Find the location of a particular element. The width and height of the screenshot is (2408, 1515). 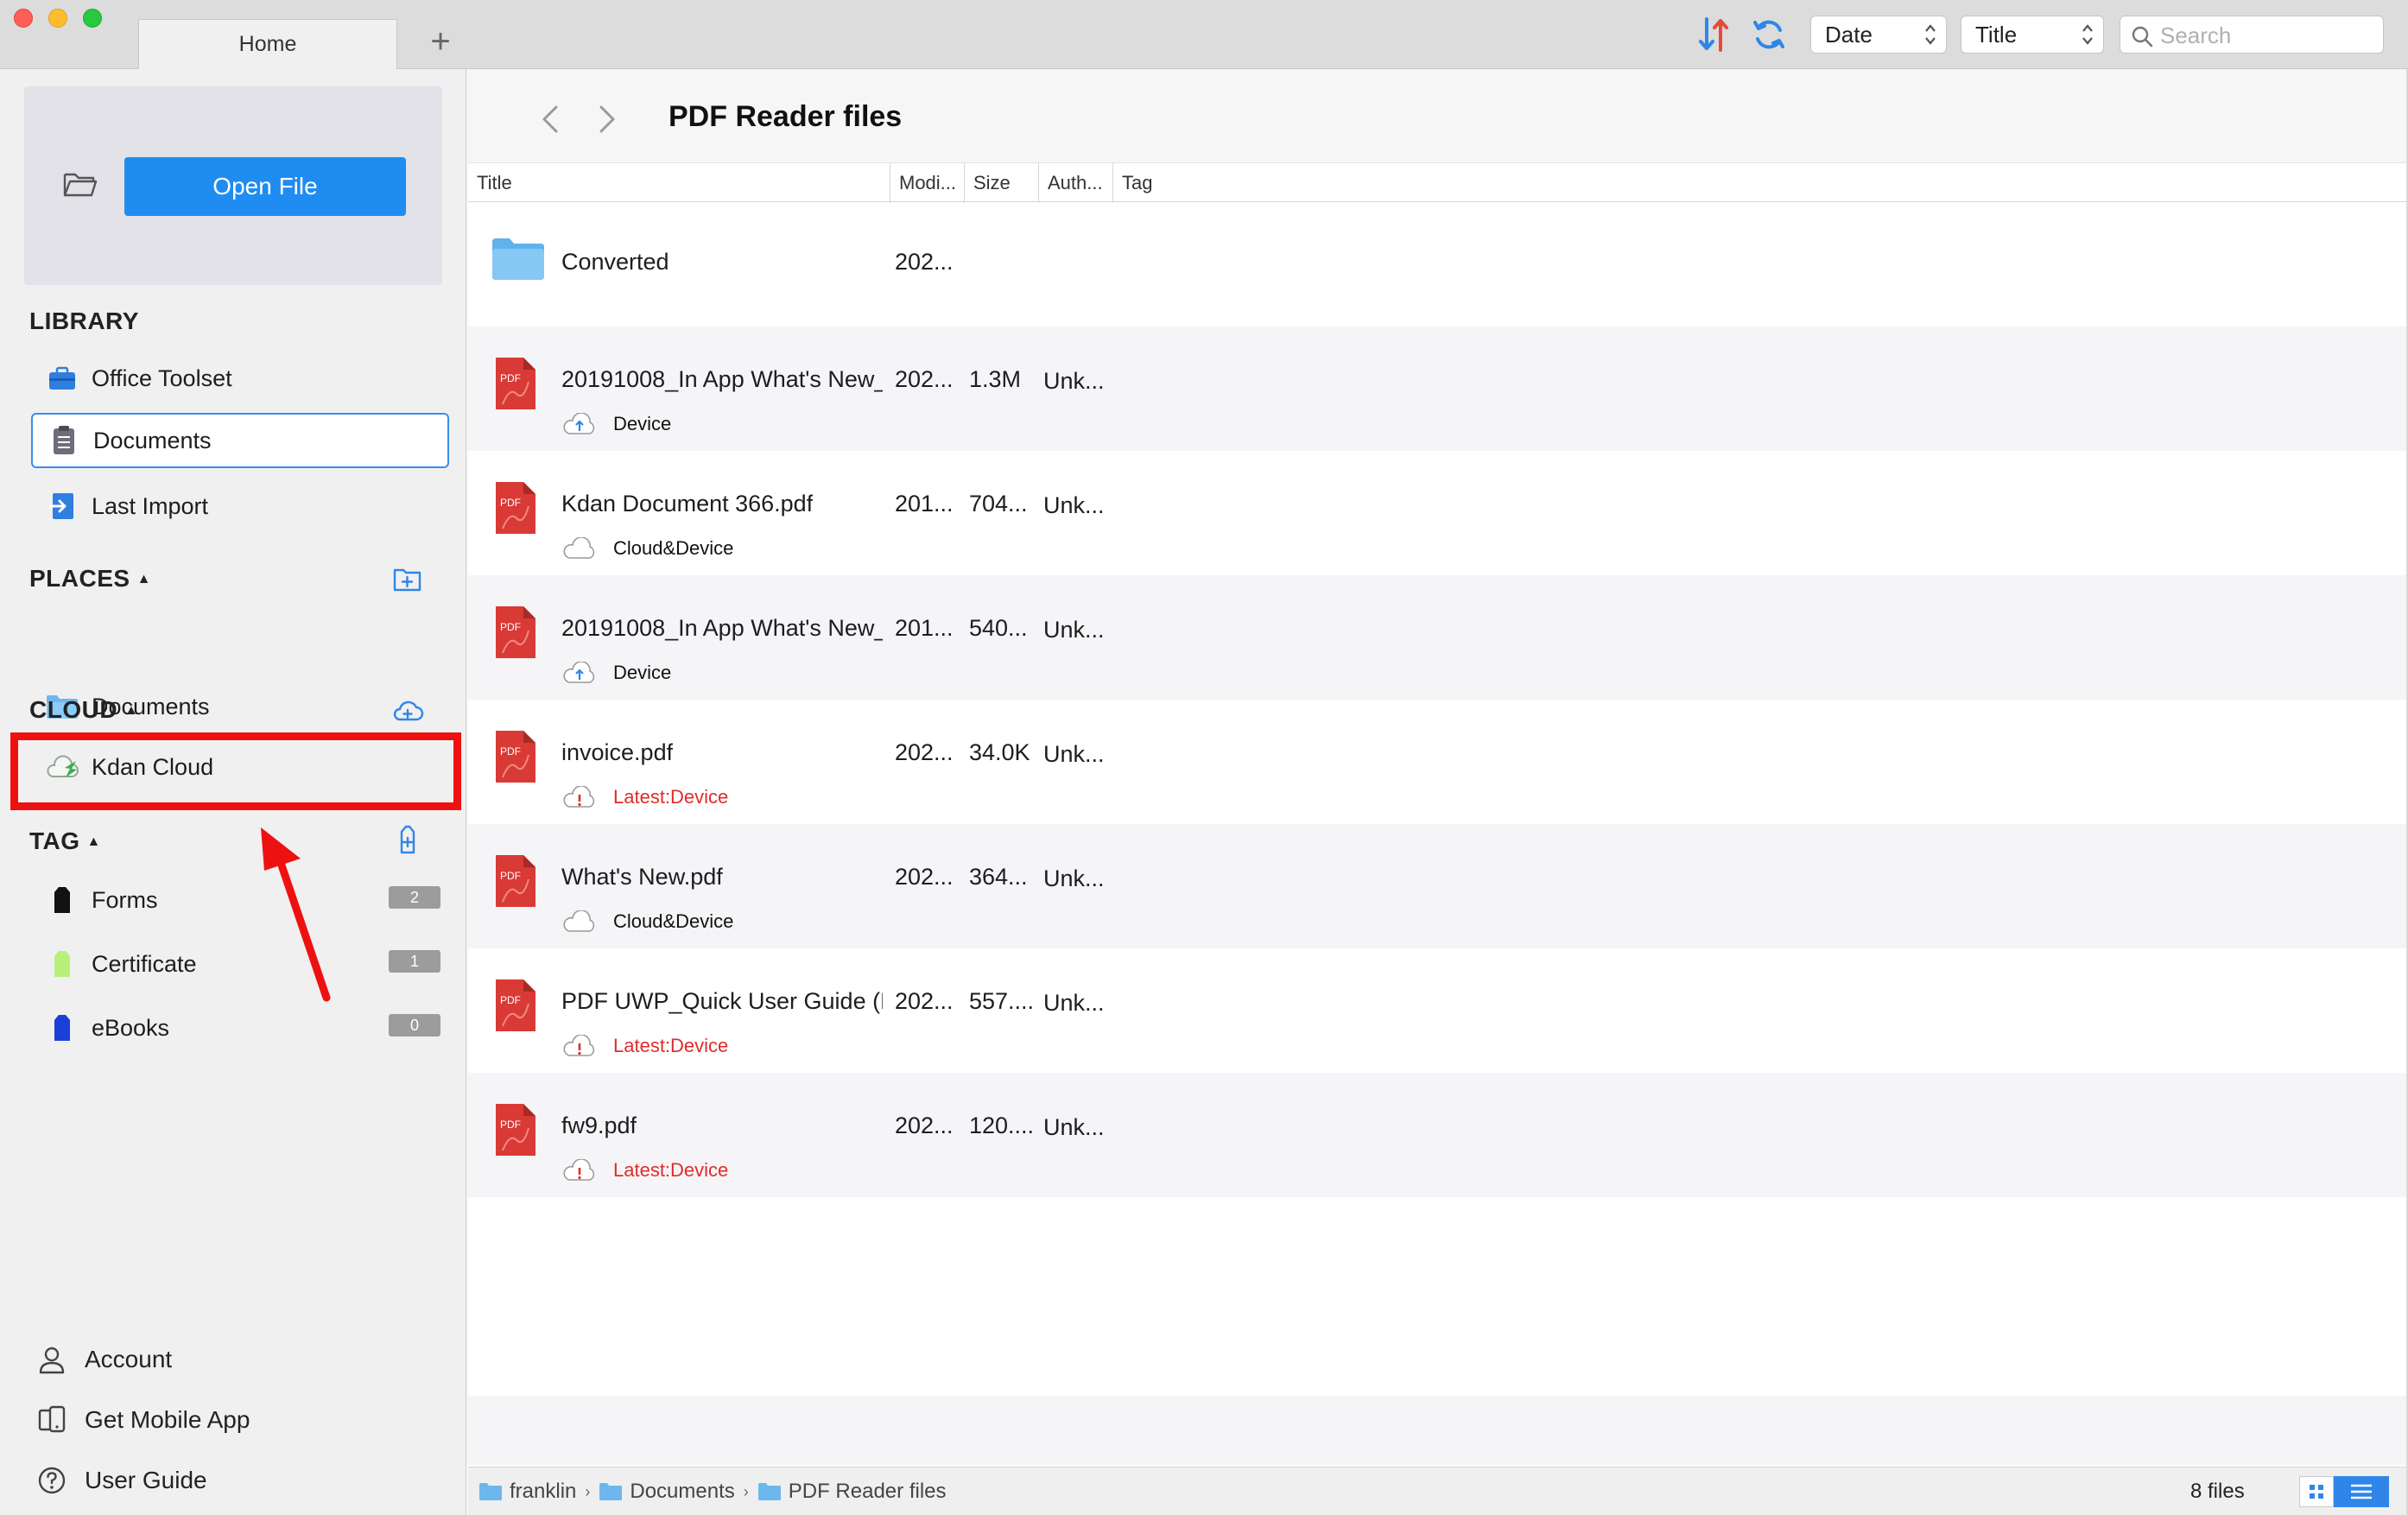

import-icon is located at coordinates (62, 506).